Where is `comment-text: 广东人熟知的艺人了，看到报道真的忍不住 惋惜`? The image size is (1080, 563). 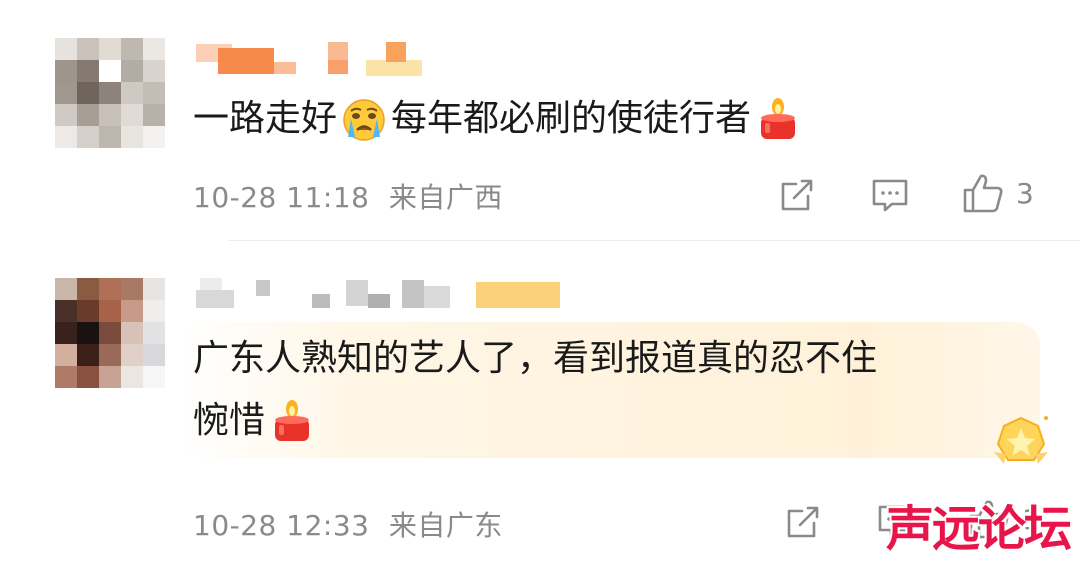 comment-text: 广东人熟知的艺人了，看到报道真的忍不住 惋惜 is located at coordinates (535, 390).